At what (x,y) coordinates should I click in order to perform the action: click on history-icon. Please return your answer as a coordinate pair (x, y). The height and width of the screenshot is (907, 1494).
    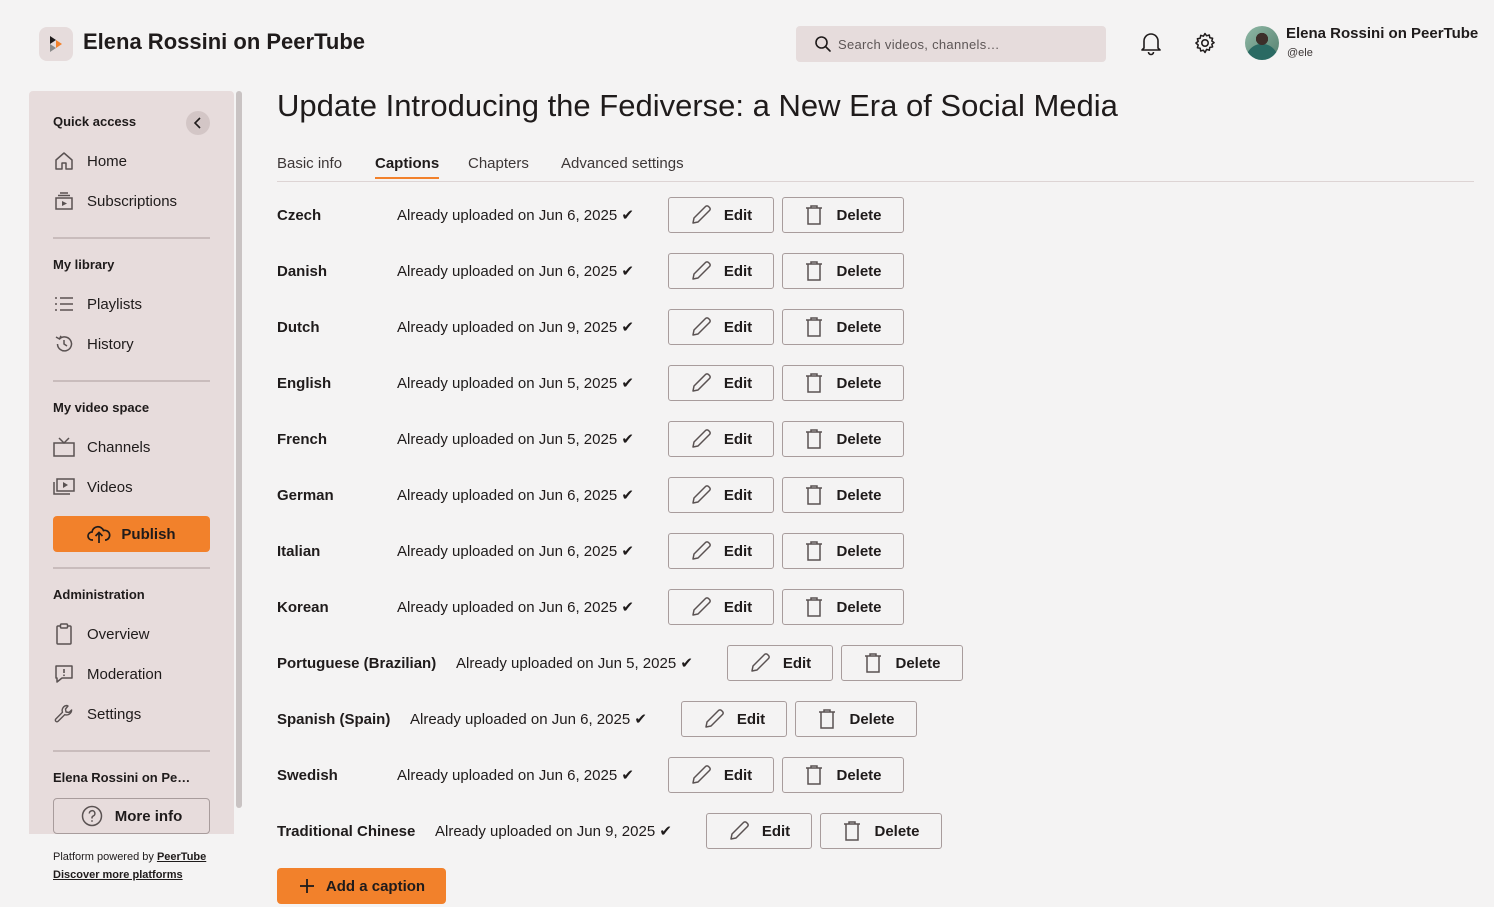
    Looking at the image, I should click on (64, 344).